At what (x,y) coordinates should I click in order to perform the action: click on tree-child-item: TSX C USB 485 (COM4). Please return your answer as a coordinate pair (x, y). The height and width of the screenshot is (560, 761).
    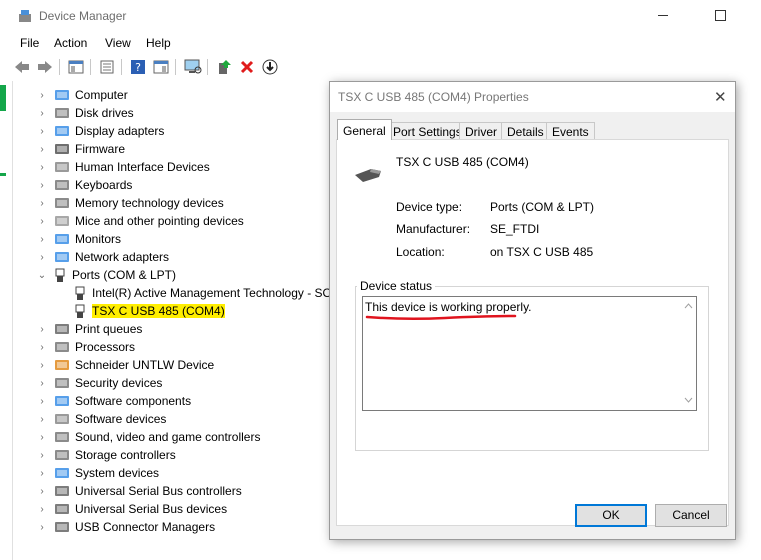
    Looking at the image, I should click on (149, 311).